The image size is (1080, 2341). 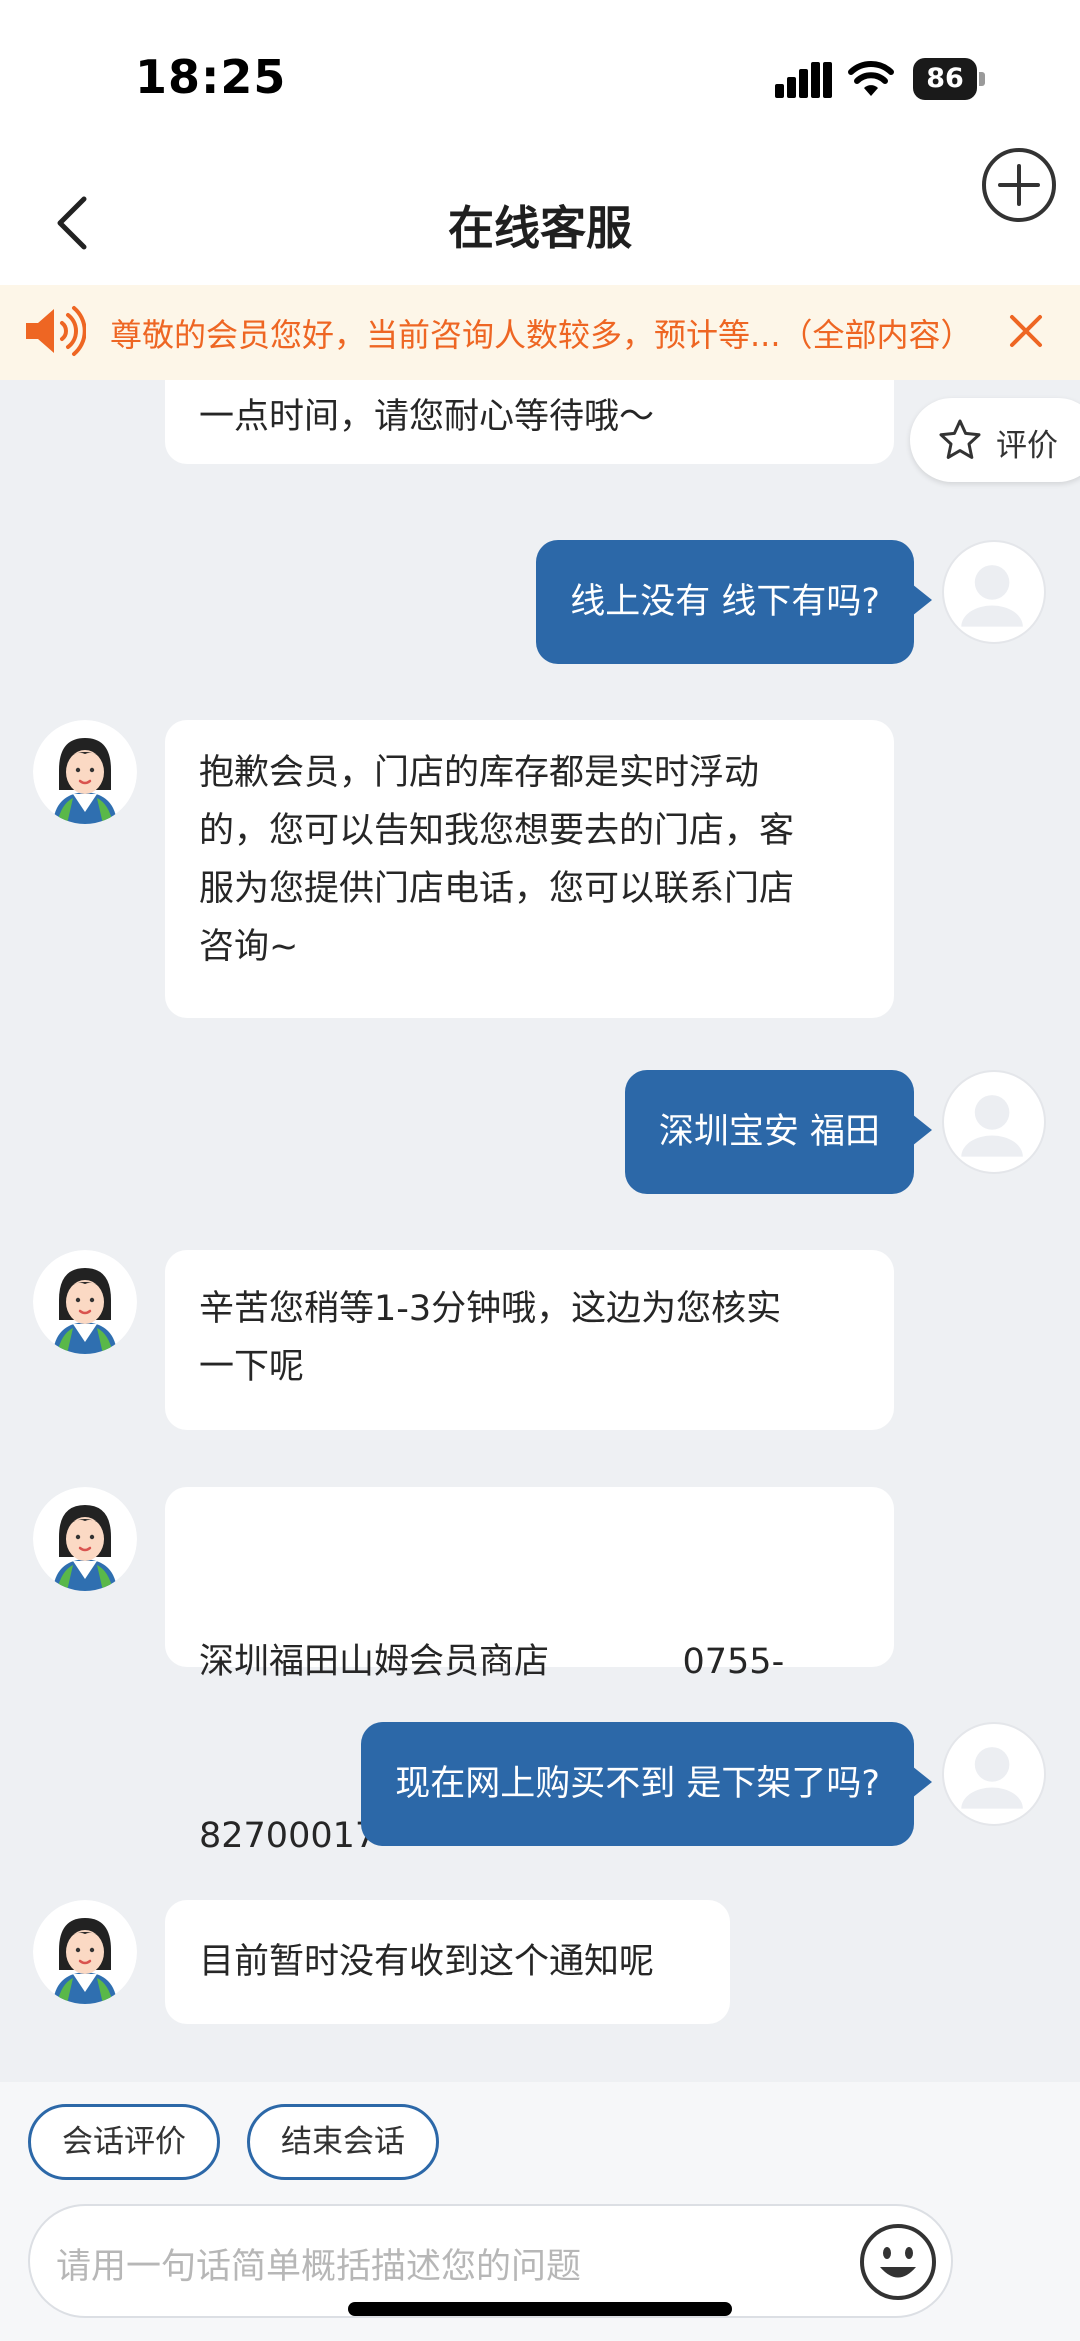 I want to click on status-bar: 18:25 86, so click(x=540, y=80).